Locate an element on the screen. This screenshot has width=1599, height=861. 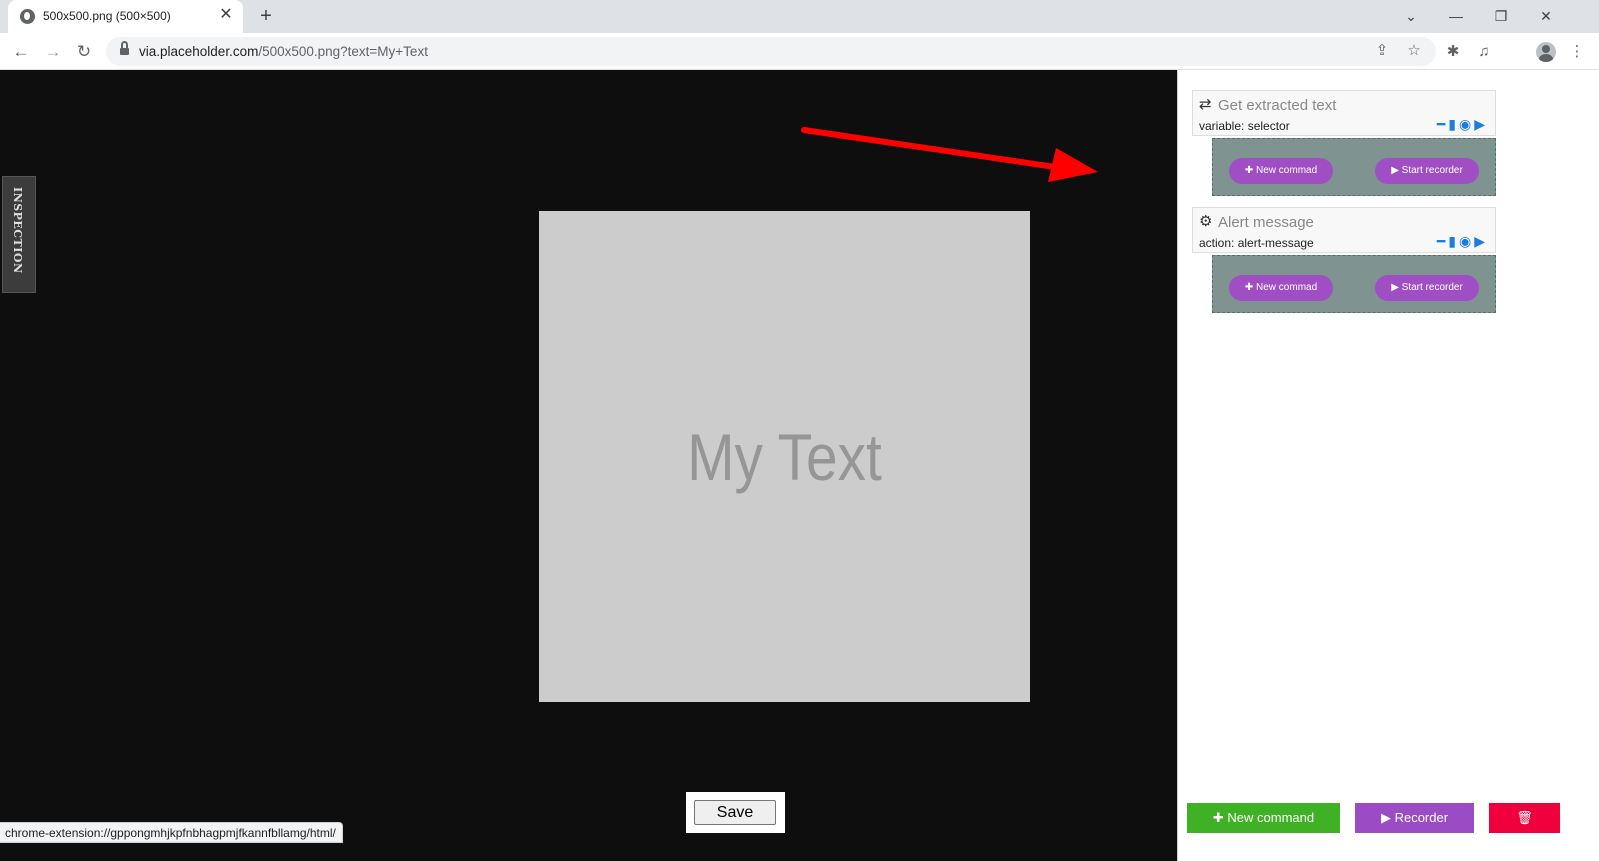
save-button: Save is located at coordinates (735, 812).